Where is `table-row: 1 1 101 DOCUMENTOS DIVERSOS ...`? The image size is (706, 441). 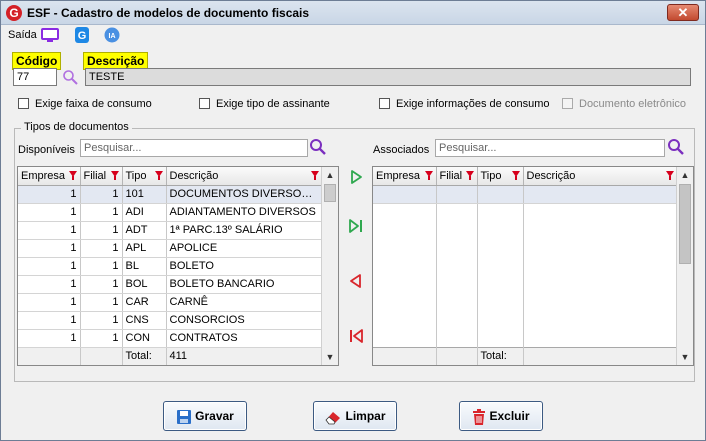
table-row: 1 1 101 DOCUMENTOS DIVERSOS ... is located at coordinates (170, 194).